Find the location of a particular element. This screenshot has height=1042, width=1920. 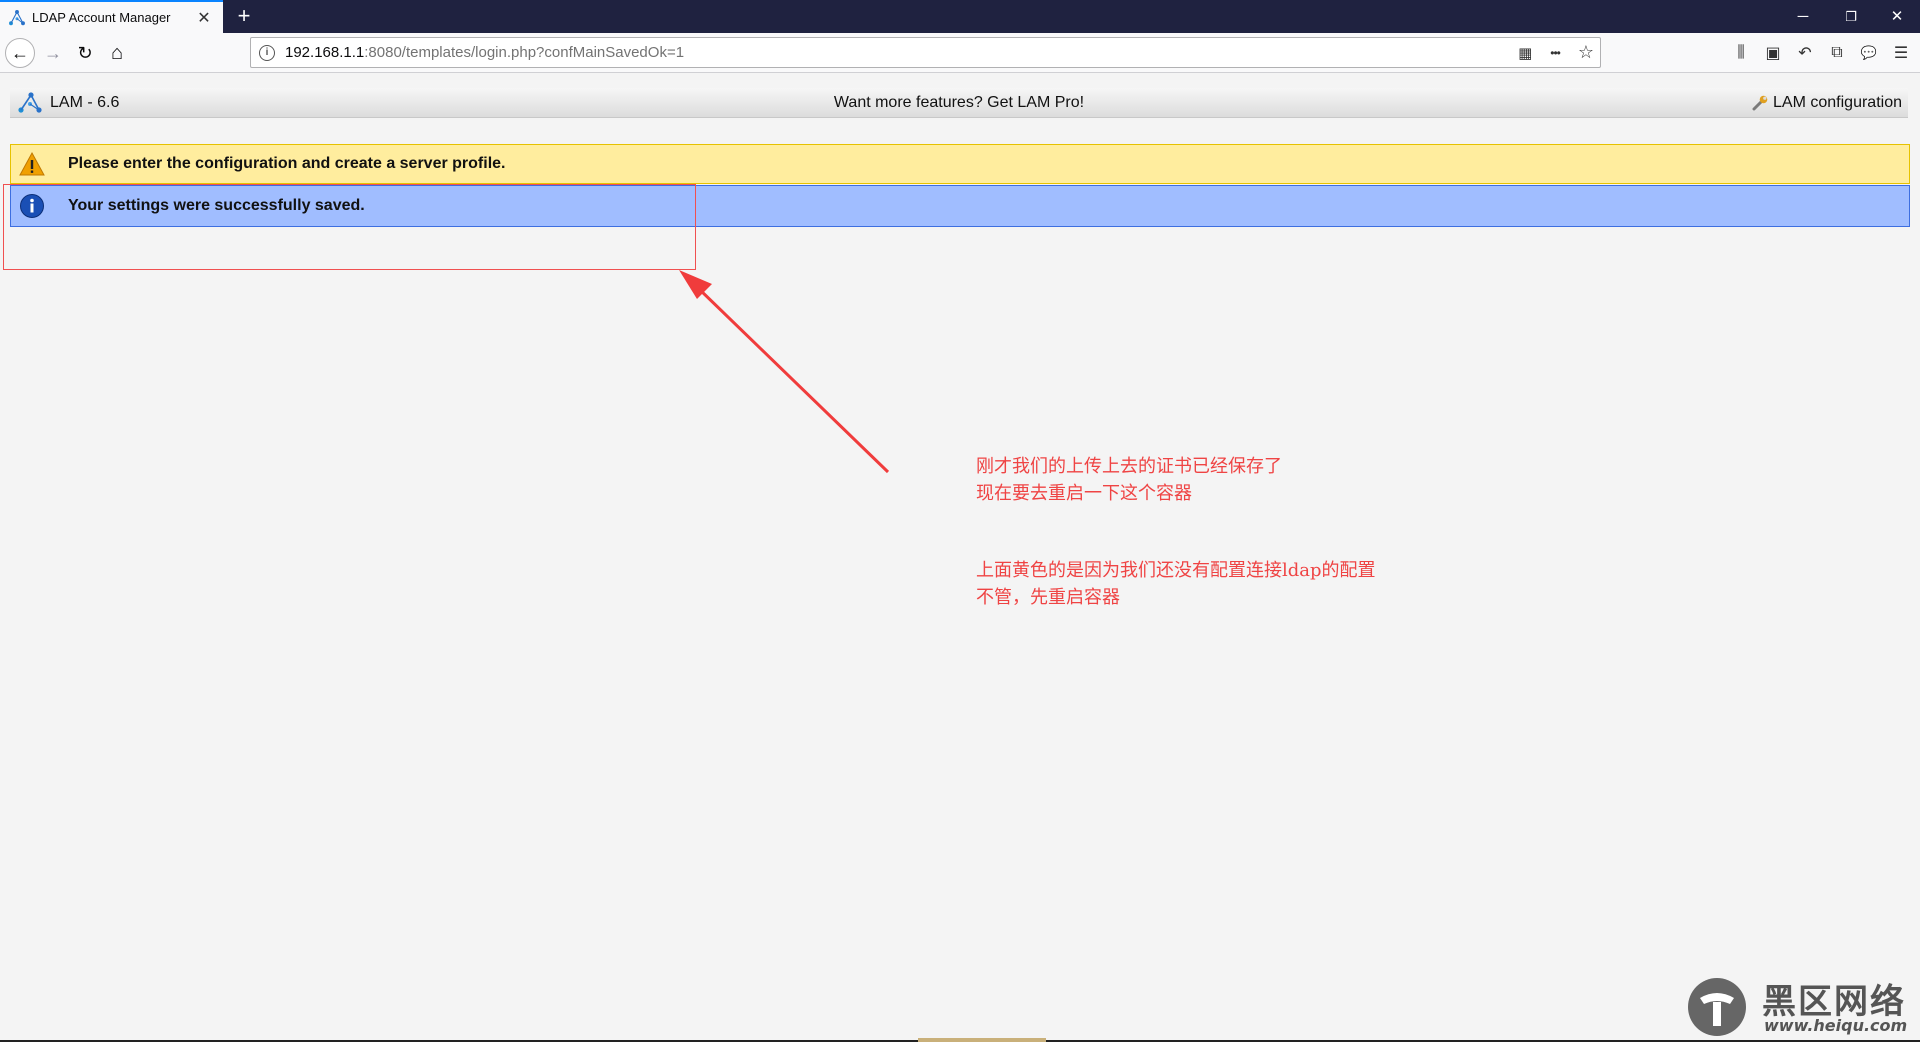

reload-button: ↻ is located at coordinates (85, 53).